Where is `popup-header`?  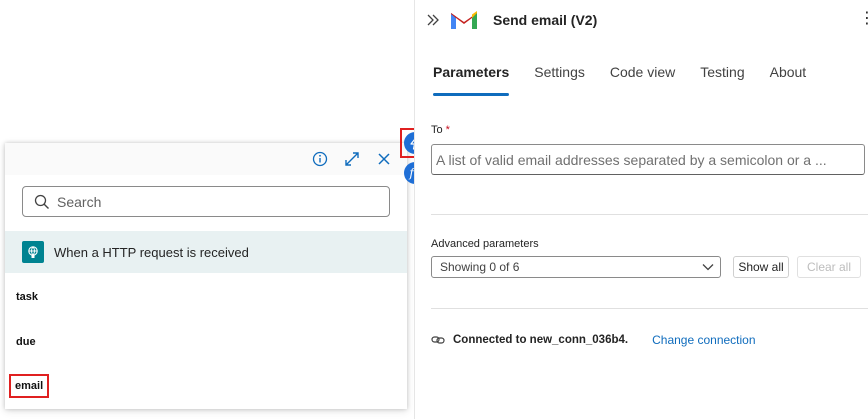 popup-header is located at coordinates (206, 159).